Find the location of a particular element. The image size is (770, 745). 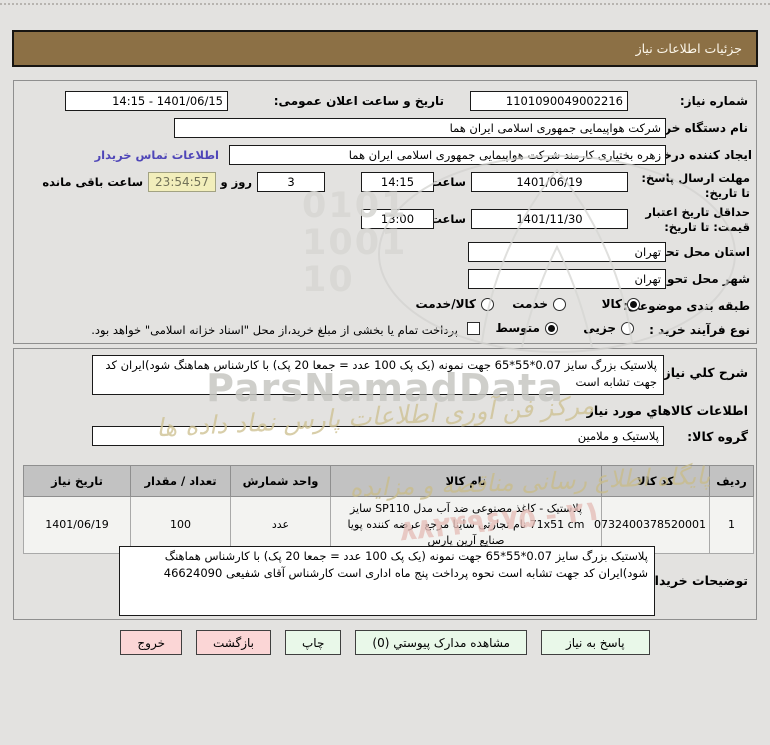

delivery-city-input is located at coordinates (567, 279).